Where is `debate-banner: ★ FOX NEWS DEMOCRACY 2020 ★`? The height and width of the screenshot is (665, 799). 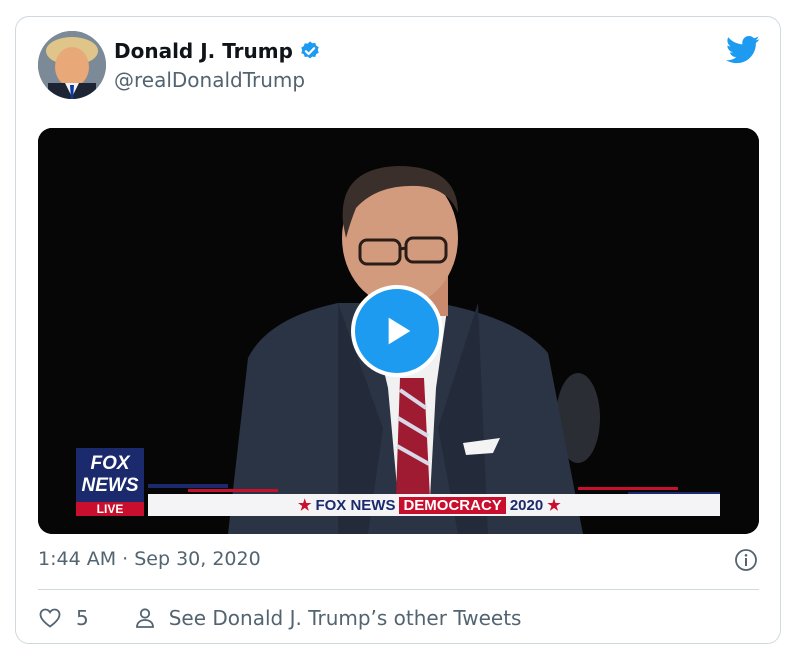 debate-banner: ★ FOX NEWS DEMOCRACY 2020 ★ is located at coordinates (434, 505).